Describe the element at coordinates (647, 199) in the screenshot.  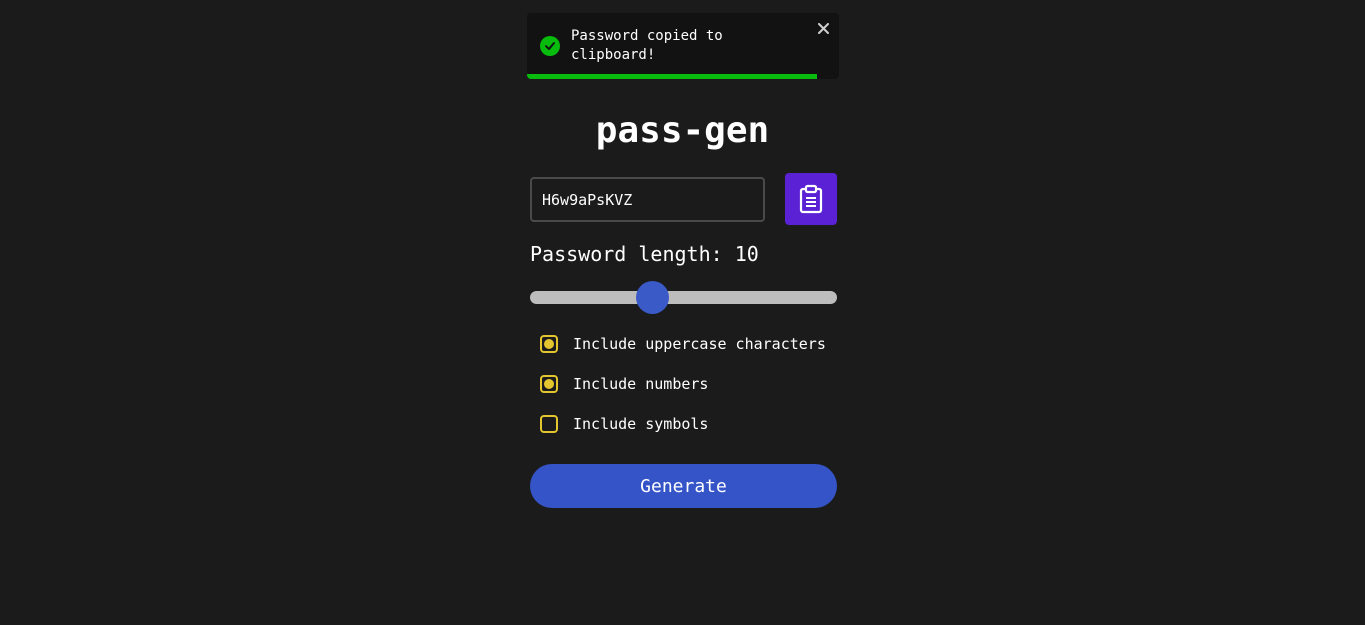
I see `password-field` at that location.